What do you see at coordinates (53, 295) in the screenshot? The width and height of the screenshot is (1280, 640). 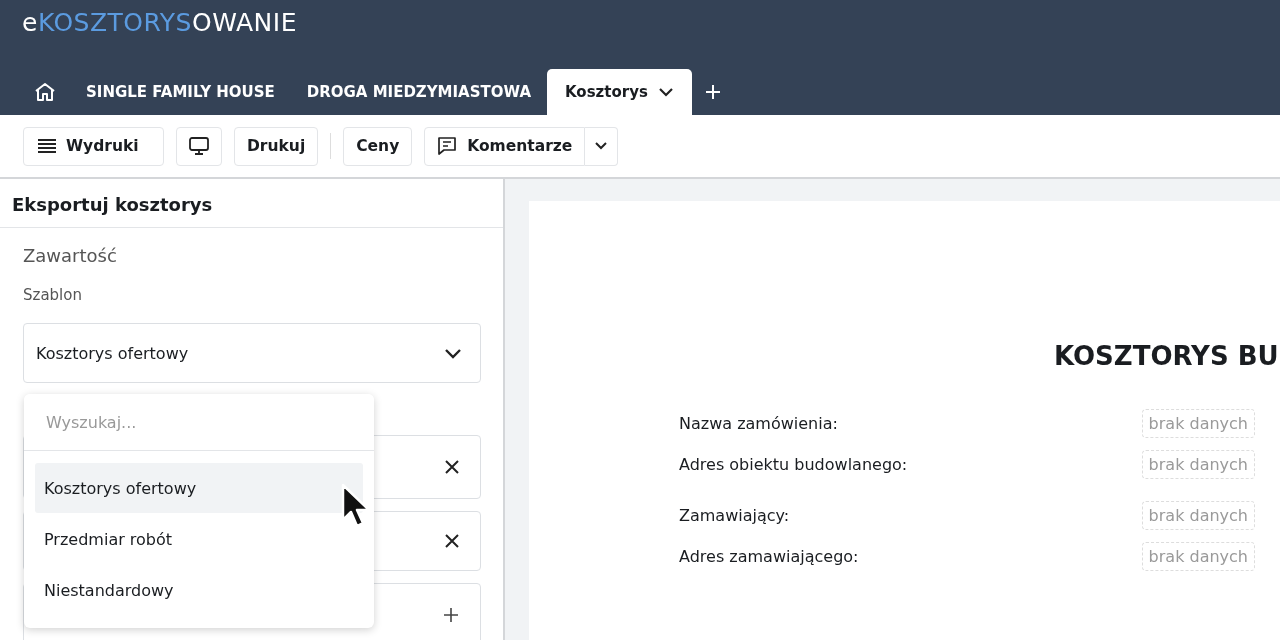 I see `field-label: Szablon` at bounding box center [53, 295].